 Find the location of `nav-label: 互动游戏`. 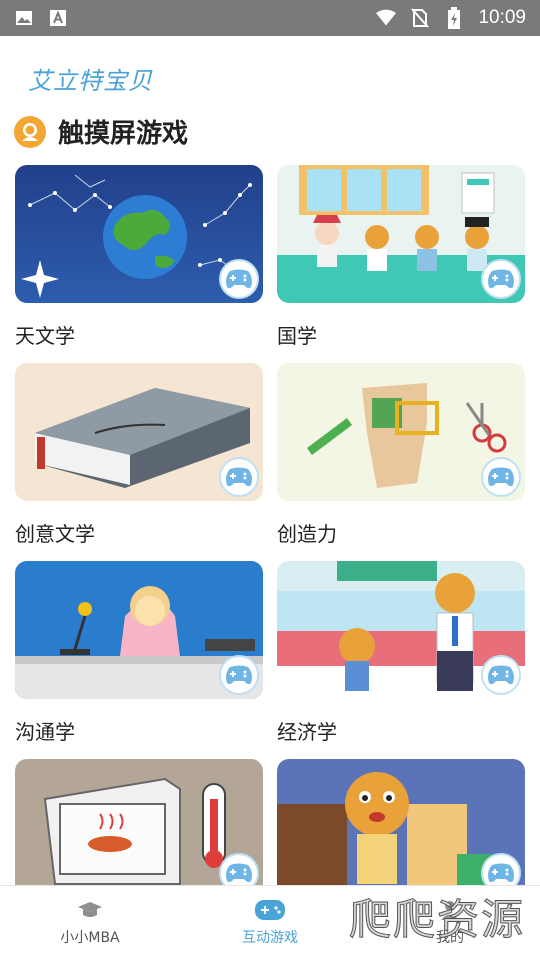

nav-label: 互动游戏 is located at coordinates (270, 938).